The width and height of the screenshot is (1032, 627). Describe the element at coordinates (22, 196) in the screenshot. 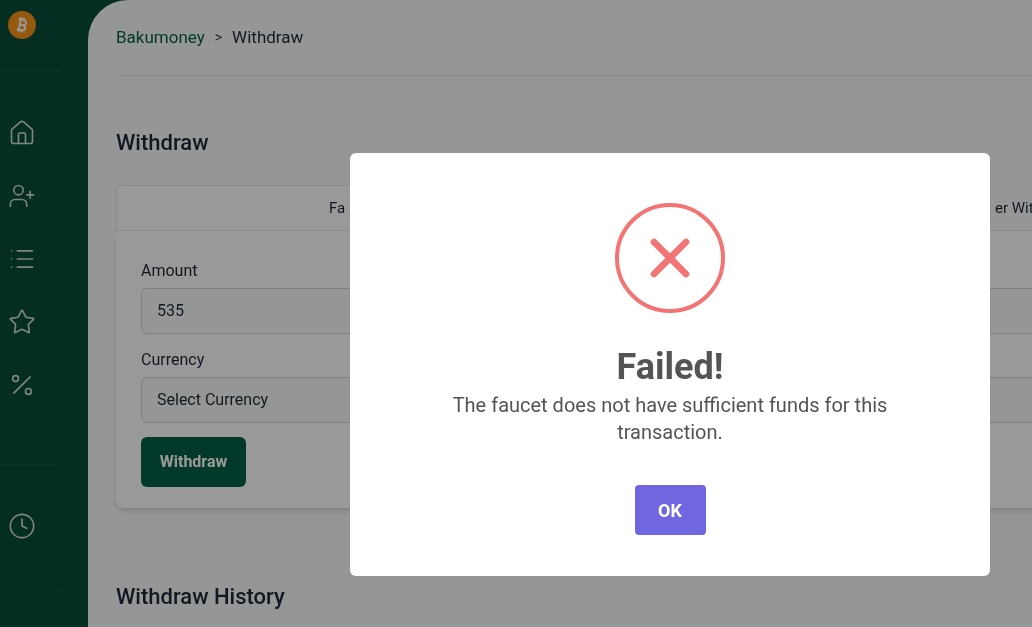

I see `add-user-icon` at that location.